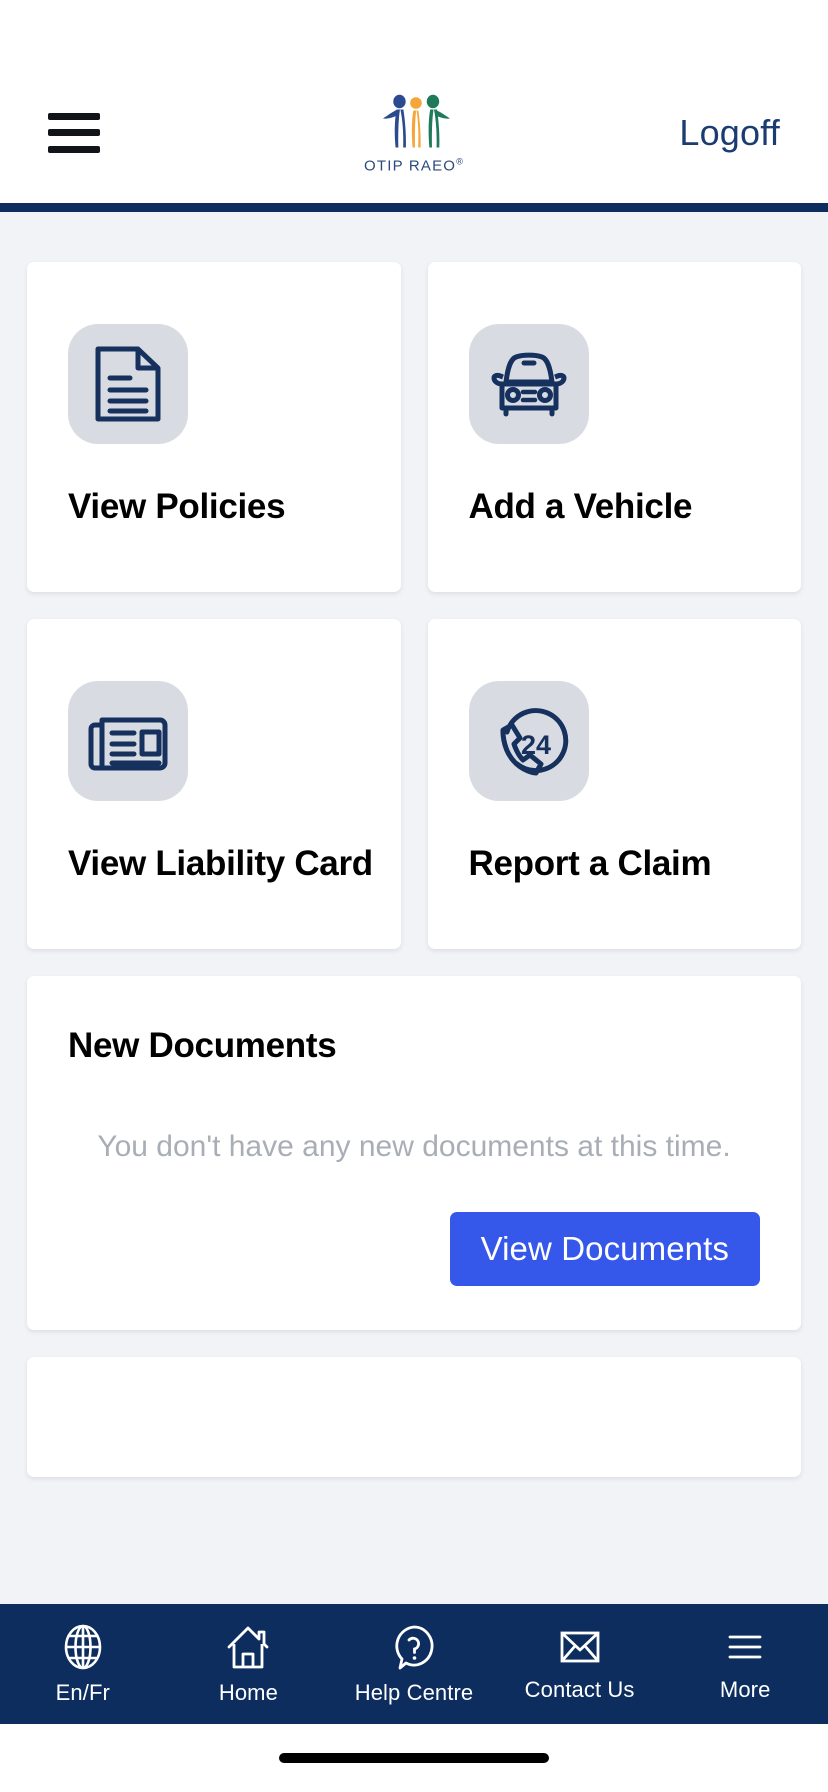 This screenshot has width=828, height=1792. What do you see at coordinates (248, 1692) in the screenshot?
I see `nav-item-label: Home` at bounding box center [248, 1692].